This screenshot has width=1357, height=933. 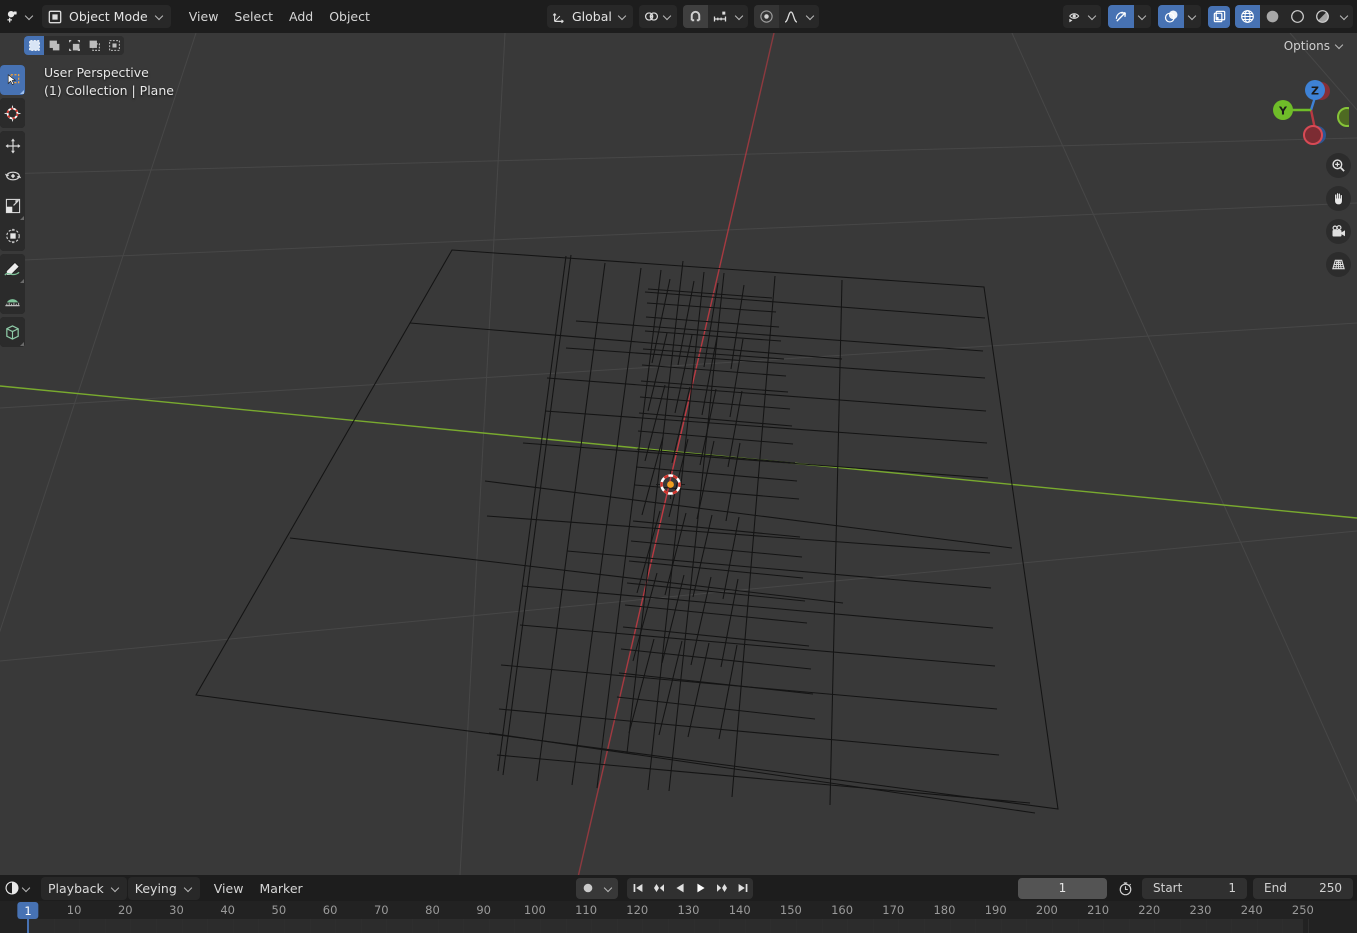 I want to click on viewport-menus: View Select Add Object, so click(x=279, y=16).